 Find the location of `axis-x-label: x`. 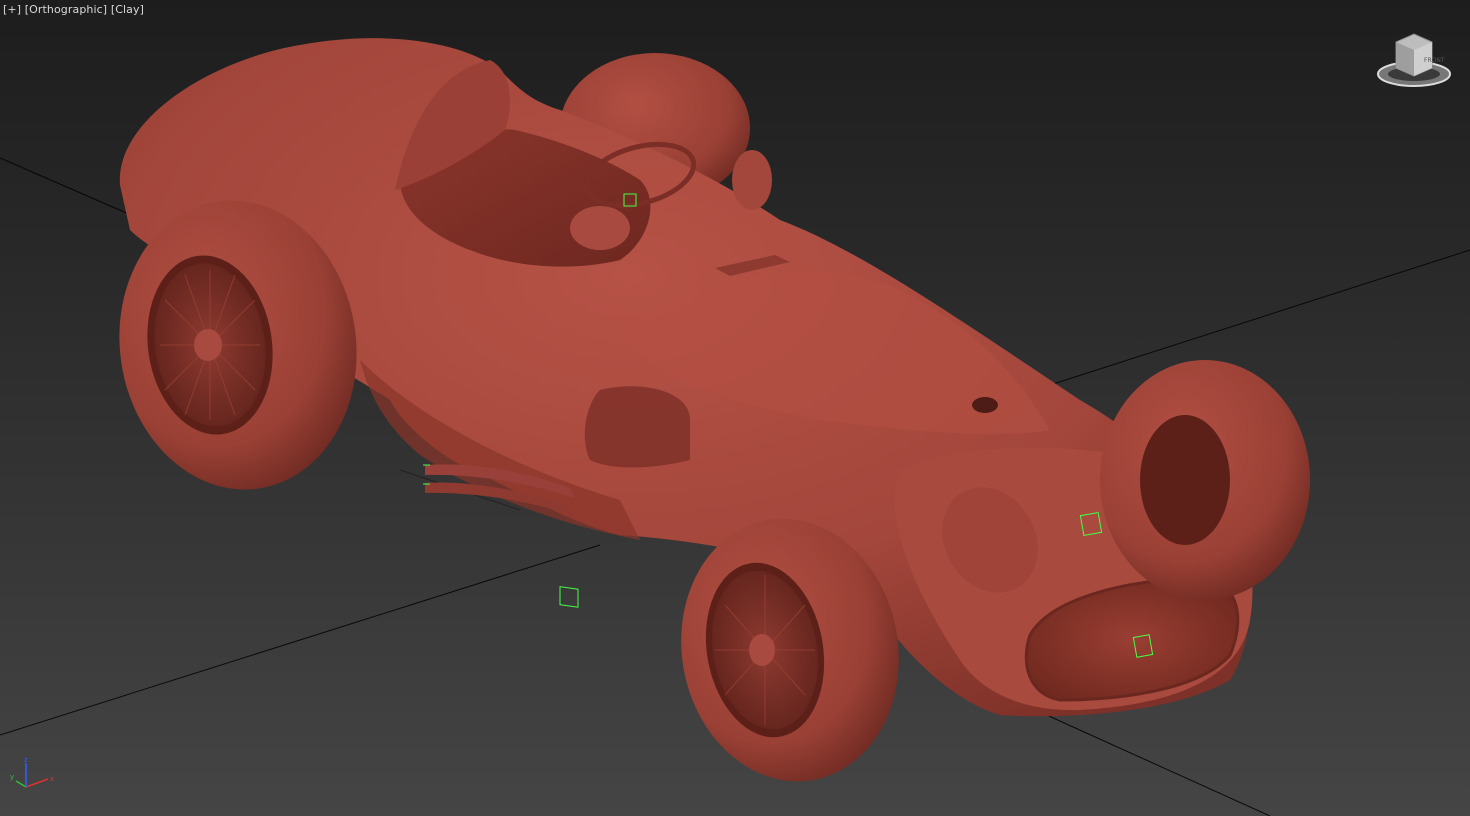

axis-x-label: x is located at coordinates (52, 779).